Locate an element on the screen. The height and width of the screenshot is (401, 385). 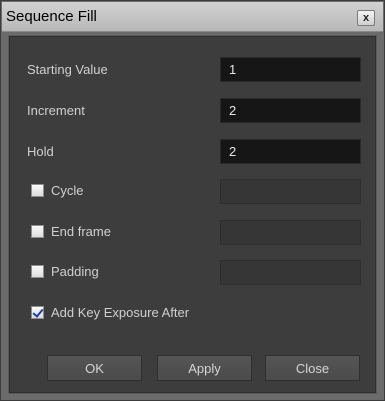
add-key-exposure-after-checkbox is located at coordinates (37, 312).